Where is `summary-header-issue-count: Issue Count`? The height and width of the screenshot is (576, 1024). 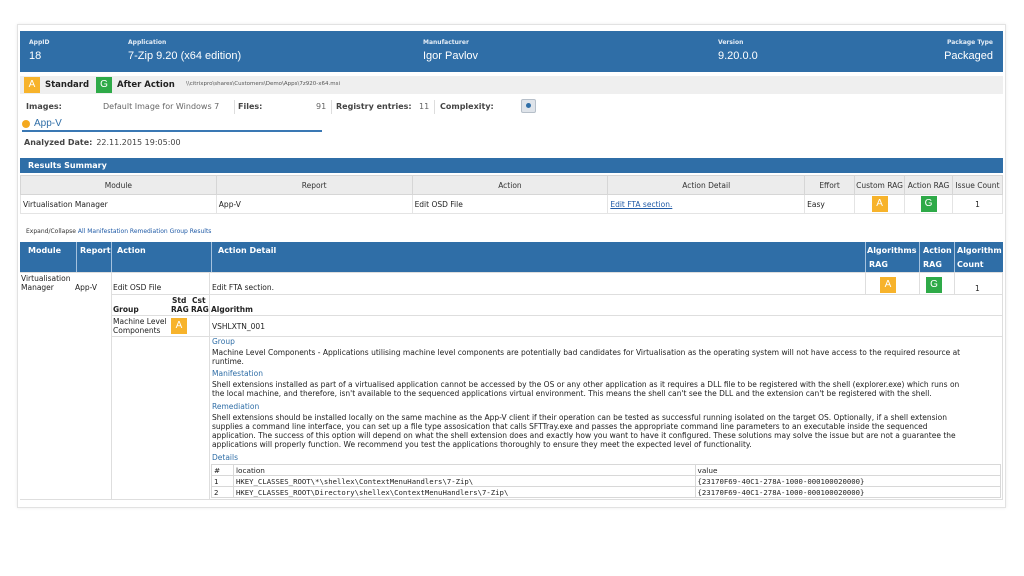
summary-header-issue-count: Issue Count is located at coordinates (977, 185).